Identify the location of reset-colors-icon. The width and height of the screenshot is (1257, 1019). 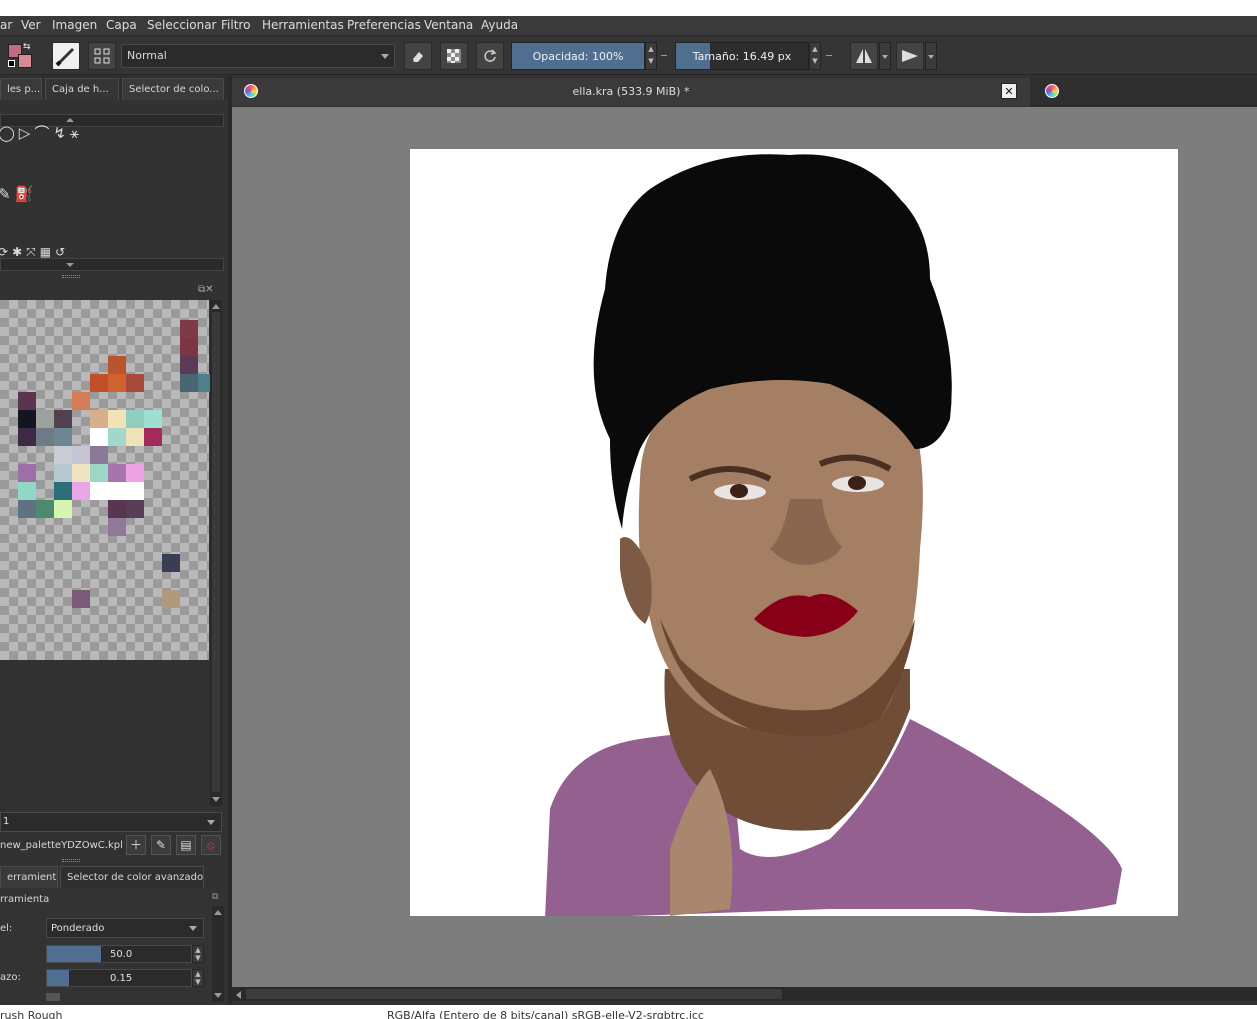
(11, 63).